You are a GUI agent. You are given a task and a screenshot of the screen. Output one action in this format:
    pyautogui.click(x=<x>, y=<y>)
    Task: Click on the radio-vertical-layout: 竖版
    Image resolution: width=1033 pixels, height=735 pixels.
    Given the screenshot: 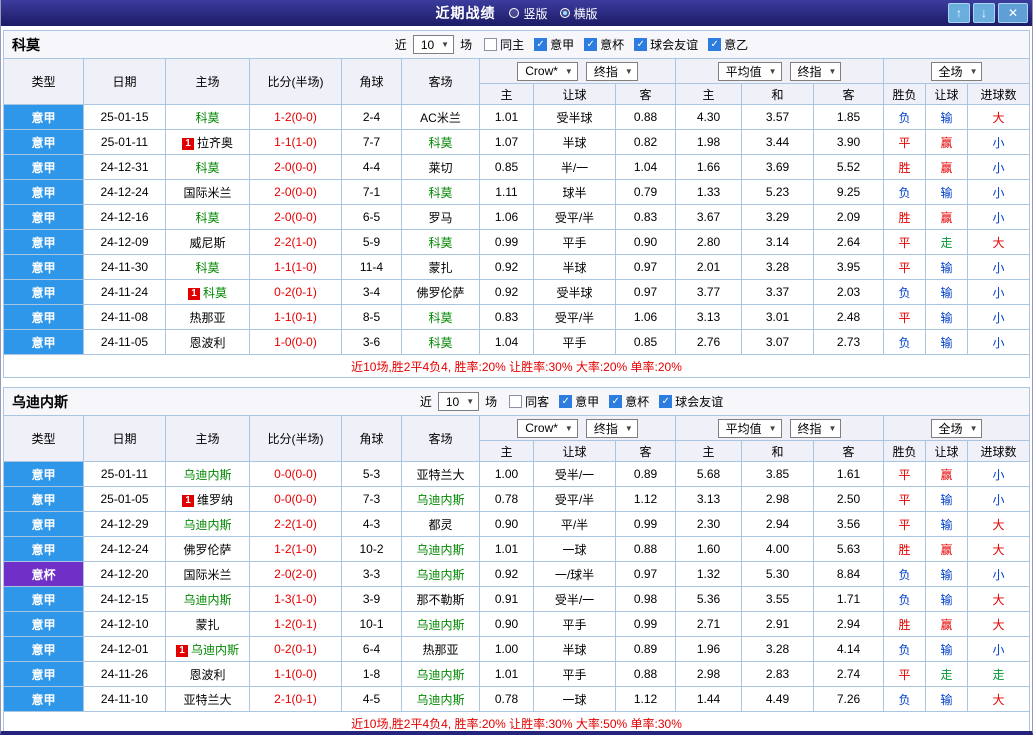 What is the action you would take?
    pyautogui.click(x=528, y=13)
    